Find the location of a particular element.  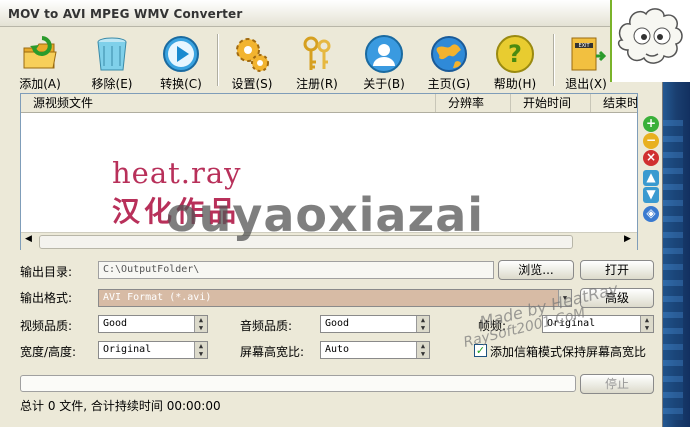

window-title: MOV to AVI MPEG WMV Converter is located at coordinates (125, 14).